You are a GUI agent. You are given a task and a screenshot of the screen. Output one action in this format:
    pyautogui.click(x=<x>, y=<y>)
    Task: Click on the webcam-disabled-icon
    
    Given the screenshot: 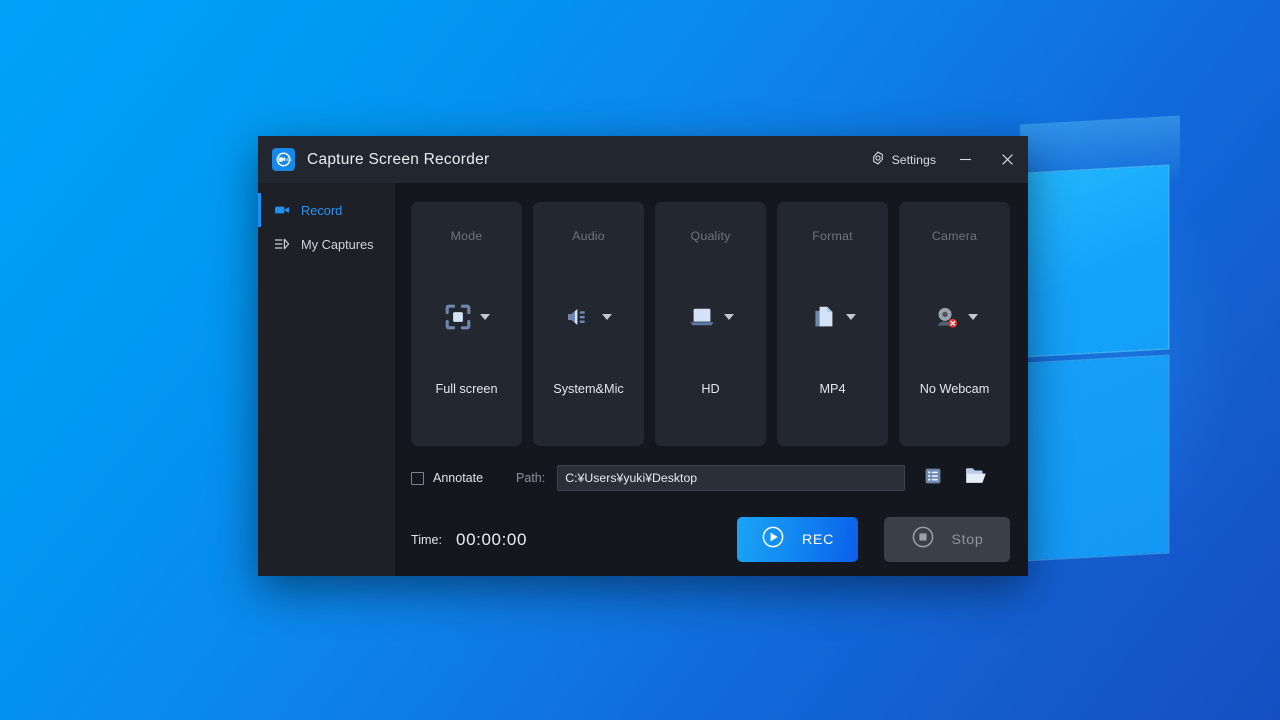 What is the action you would take?
    pyautogui.click(x=946, y=317)
    